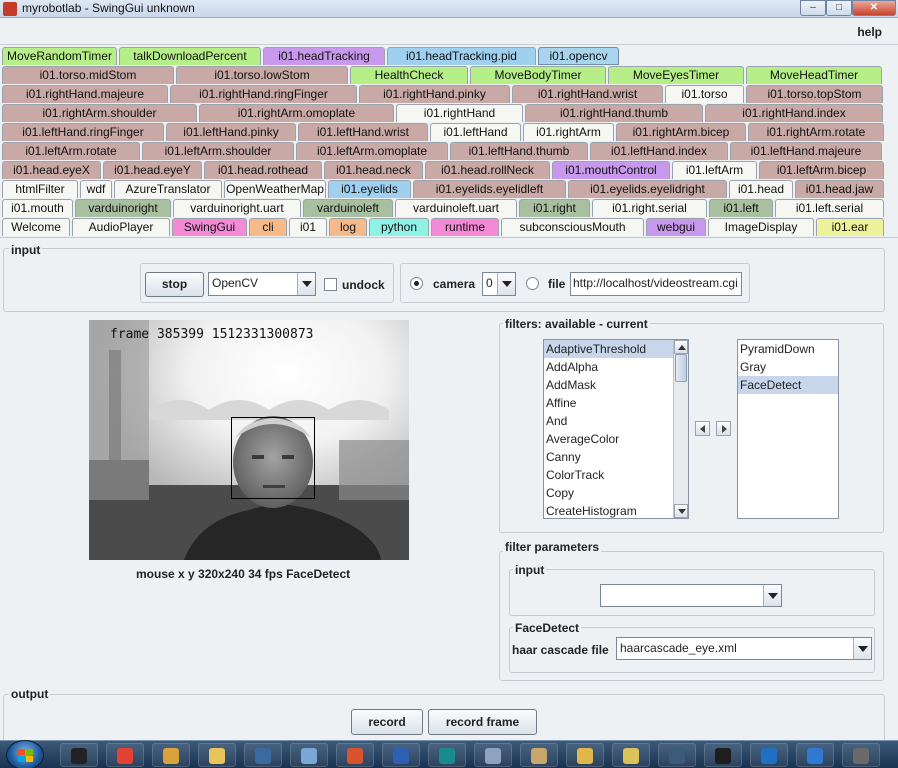  I want to click on tab-i01-torso-topstom: i01.torso.topStom, so click(814, 94).